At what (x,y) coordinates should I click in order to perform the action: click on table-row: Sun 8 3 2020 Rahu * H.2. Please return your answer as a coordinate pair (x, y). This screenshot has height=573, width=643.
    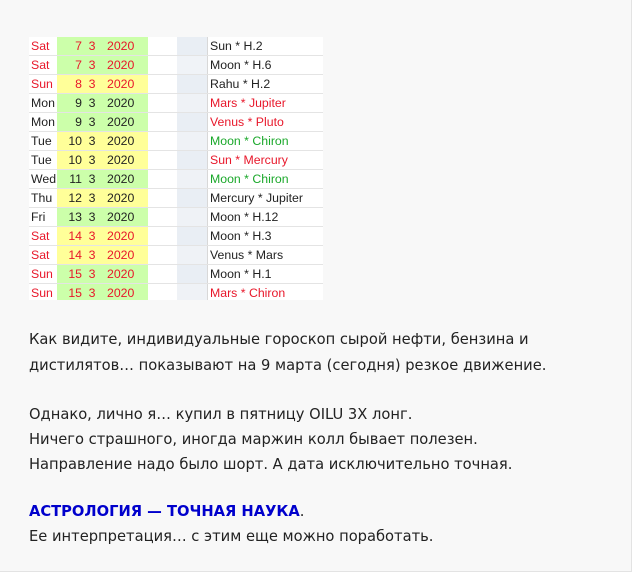
    Looking at the image, I should click on (176, 84).